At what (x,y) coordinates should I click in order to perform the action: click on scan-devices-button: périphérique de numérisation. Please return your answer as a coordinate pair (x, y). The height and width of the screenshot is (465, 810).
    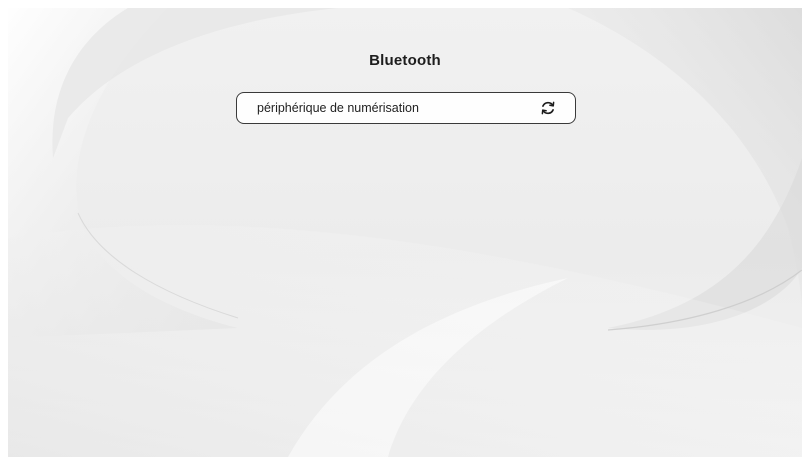
    Looking at the image, I should click on (406, 108).